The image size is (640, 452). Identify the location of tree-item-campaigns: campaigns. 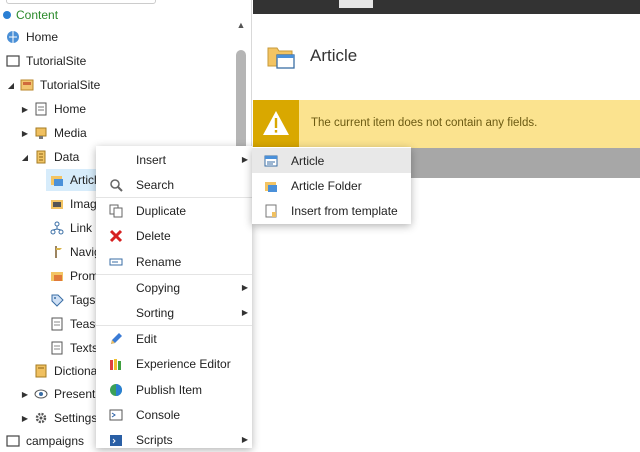
(45, 439).